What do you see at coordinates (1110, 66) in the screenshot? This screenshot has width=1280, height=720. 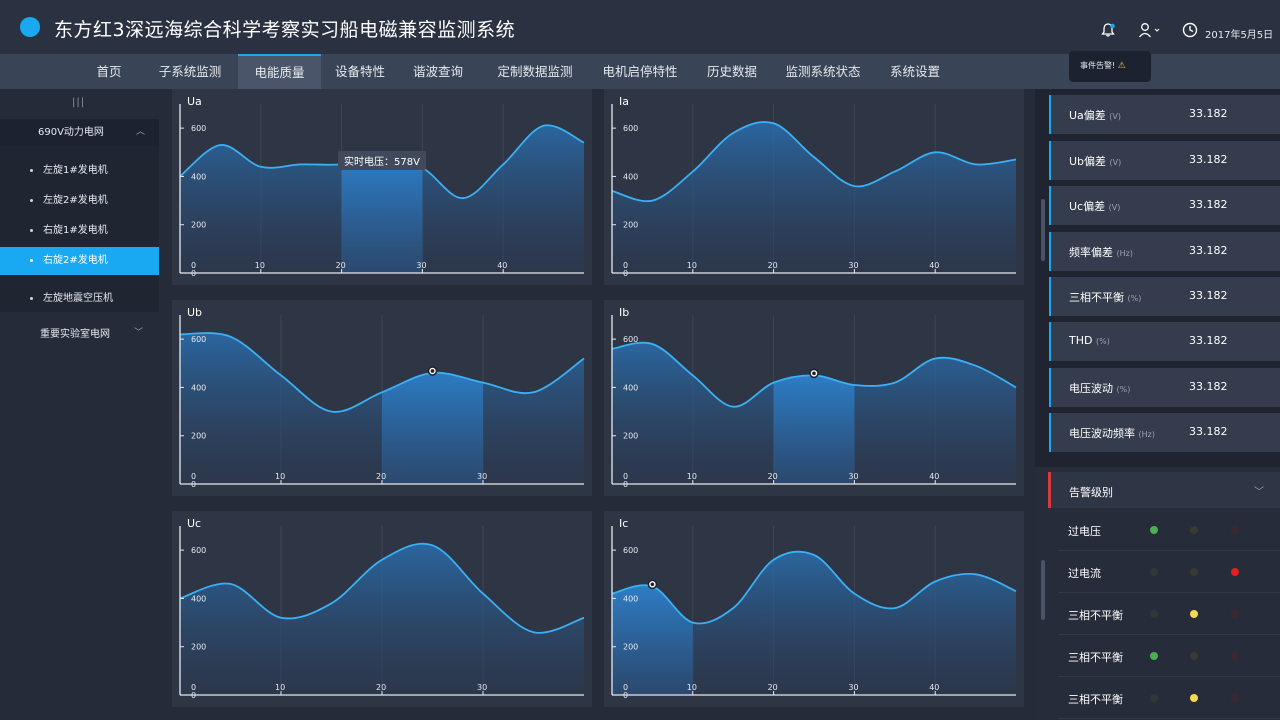 I see `alert-tooltip: 事件告警! ⚠` at bounding box center [1110, 66].